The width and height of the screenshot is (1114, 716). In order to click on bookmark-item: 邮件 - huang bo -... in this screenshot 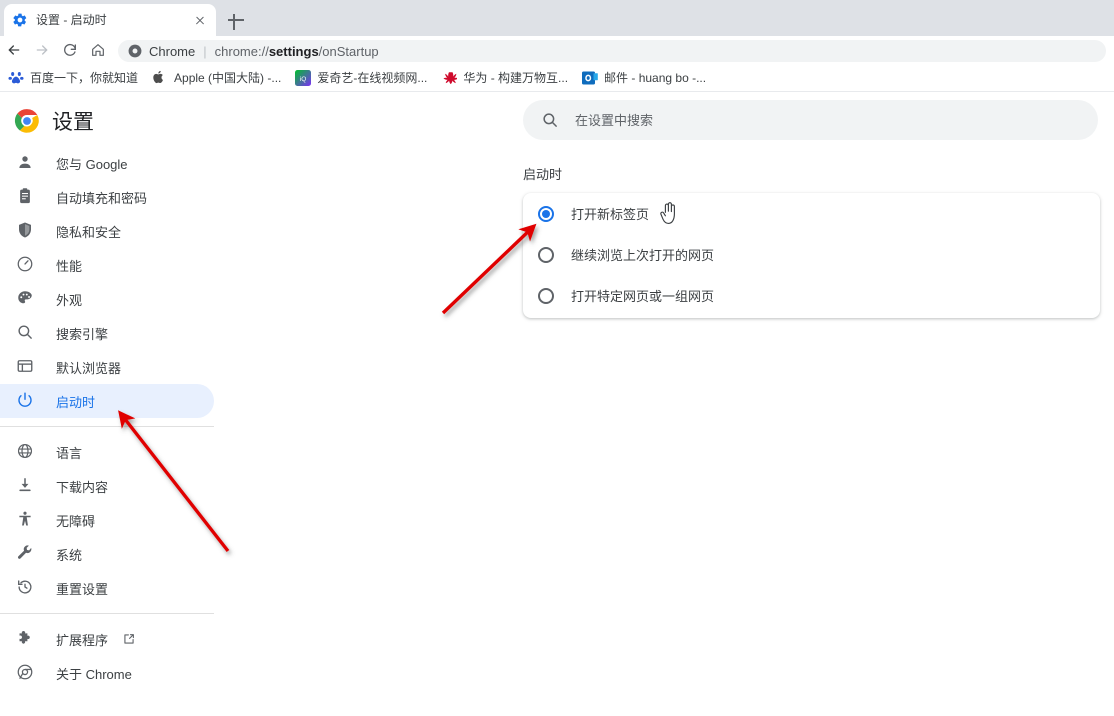, I will do `click(644, 77)`.